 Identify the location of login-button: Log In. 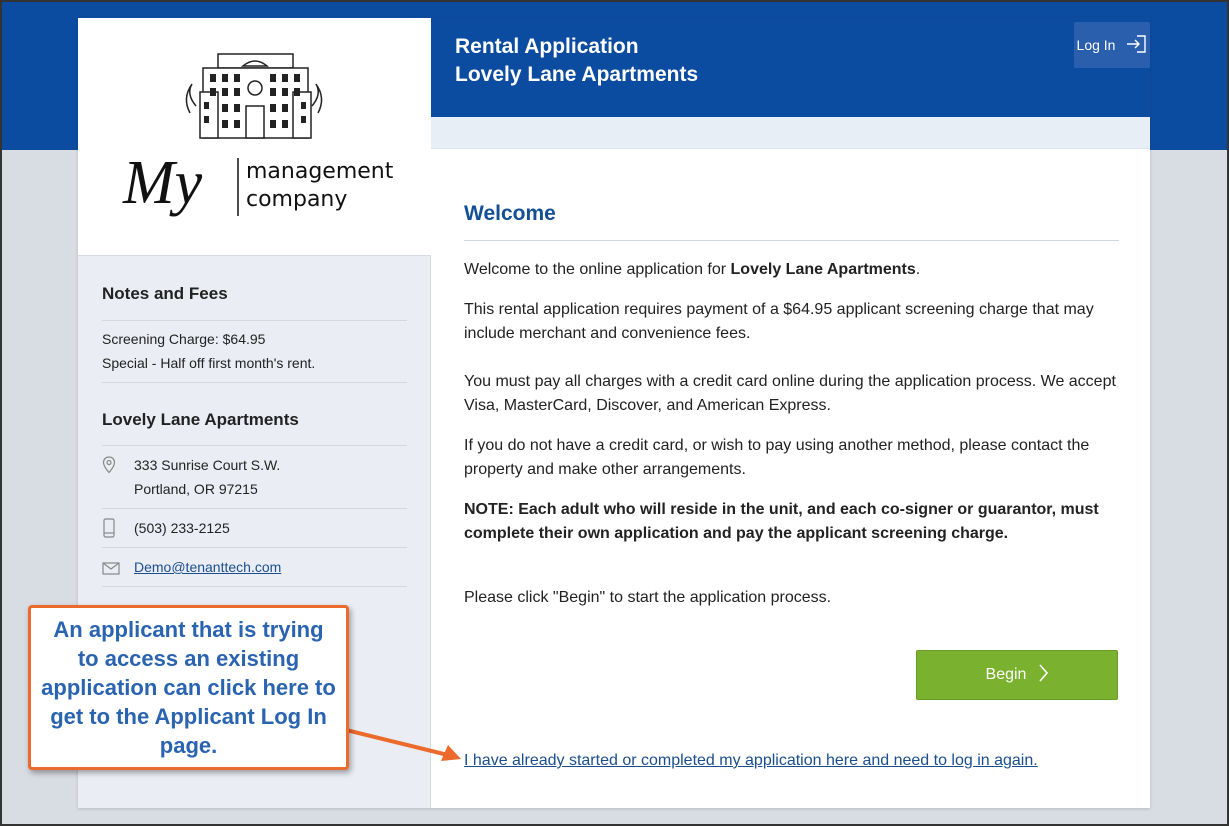
(1112, 45).